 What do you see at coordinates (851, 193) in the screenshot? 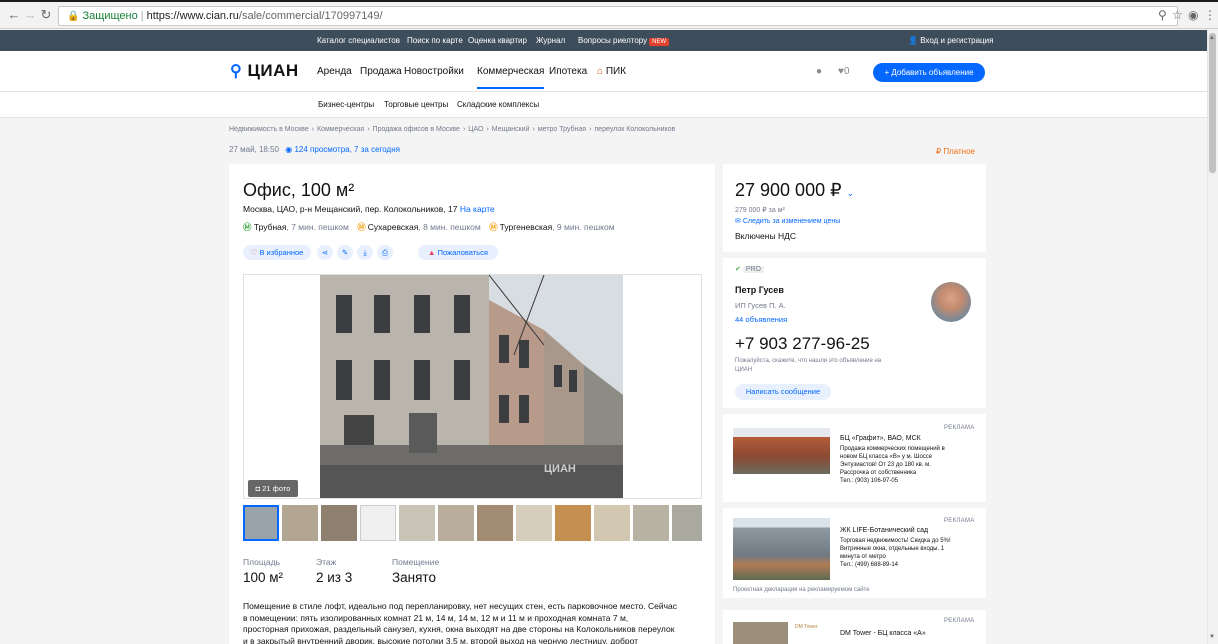
I see `price-dropdown-icon: ⌄` at bounding box center [851, 193].